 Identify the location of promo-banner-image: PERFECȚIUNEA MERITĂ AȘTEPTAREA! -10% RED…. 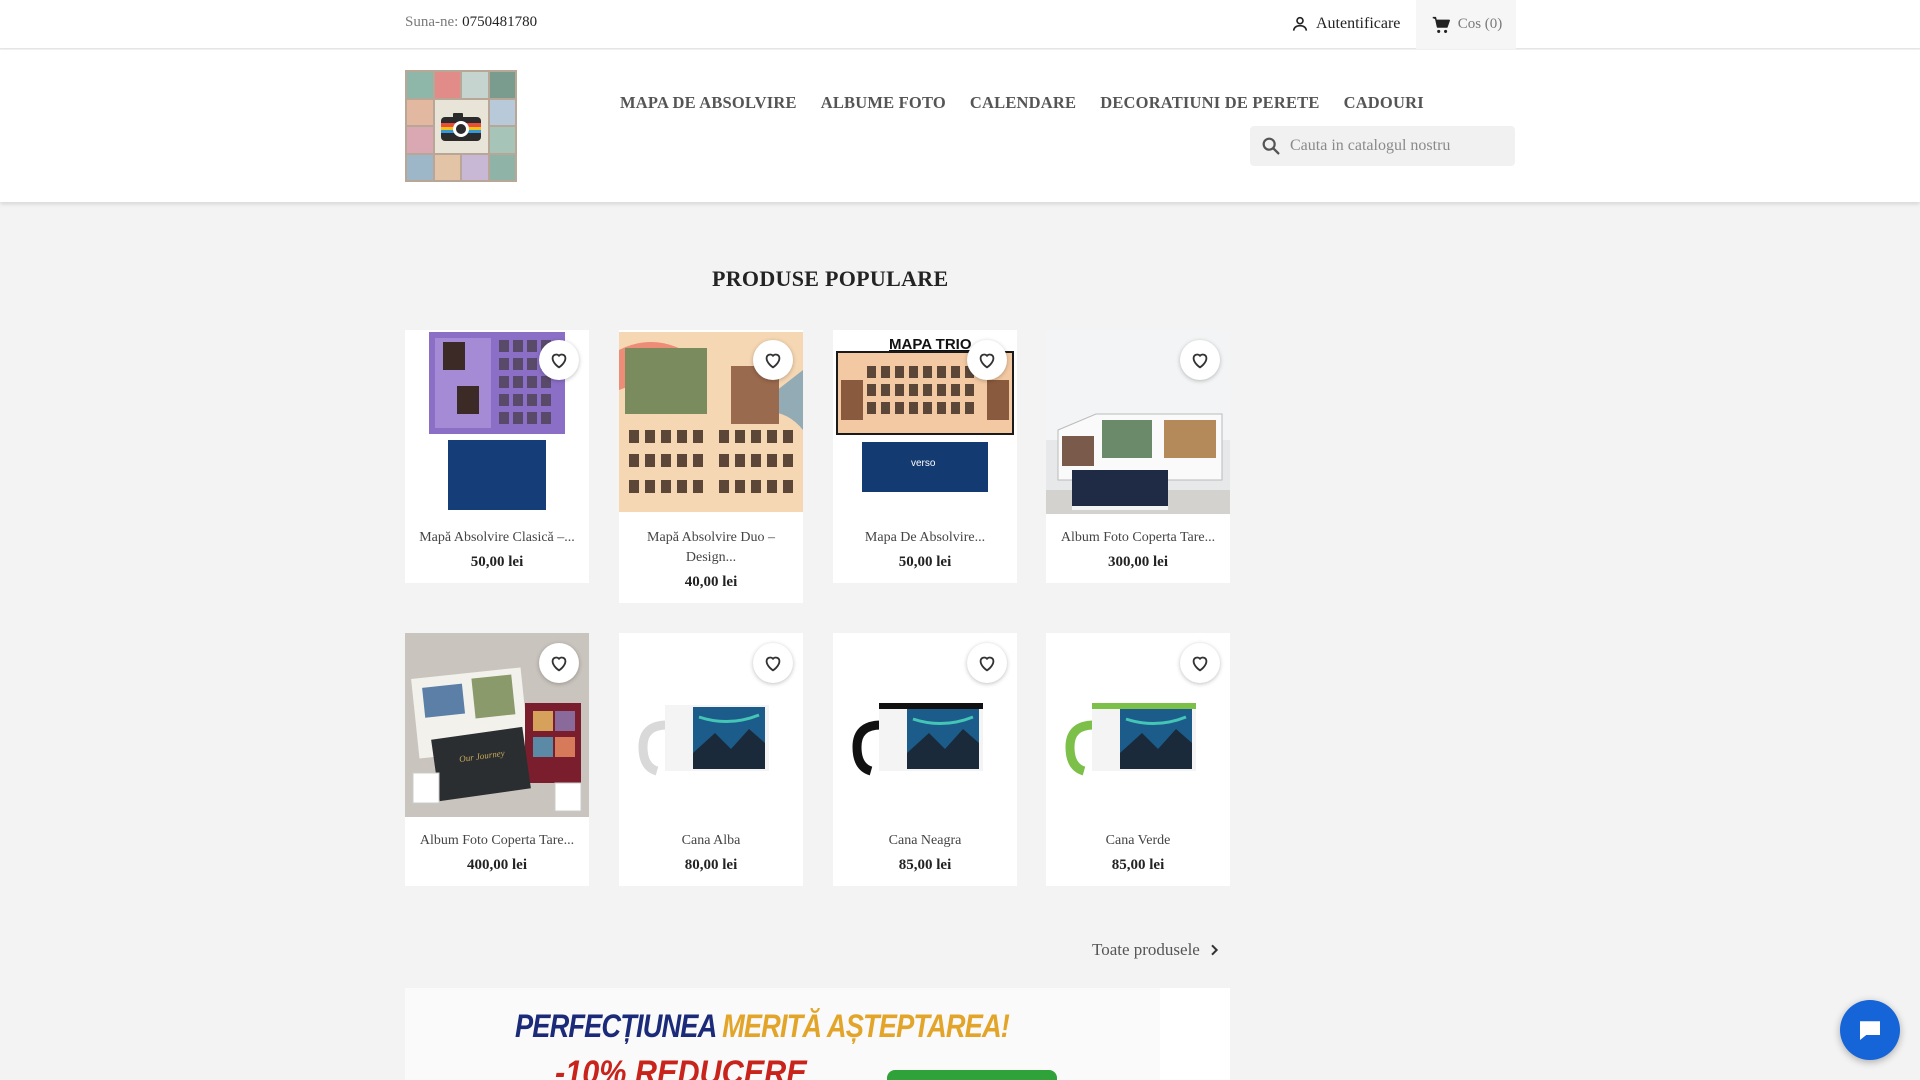
(782, 1034).